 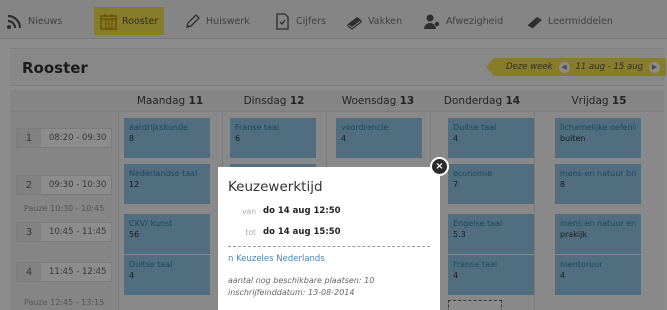 What do you see at coordinates (301, 280) in the screenshot?
I see `available-places: aantal nog beschikbare plaatsen: 10` at bounding box center [301, 280].